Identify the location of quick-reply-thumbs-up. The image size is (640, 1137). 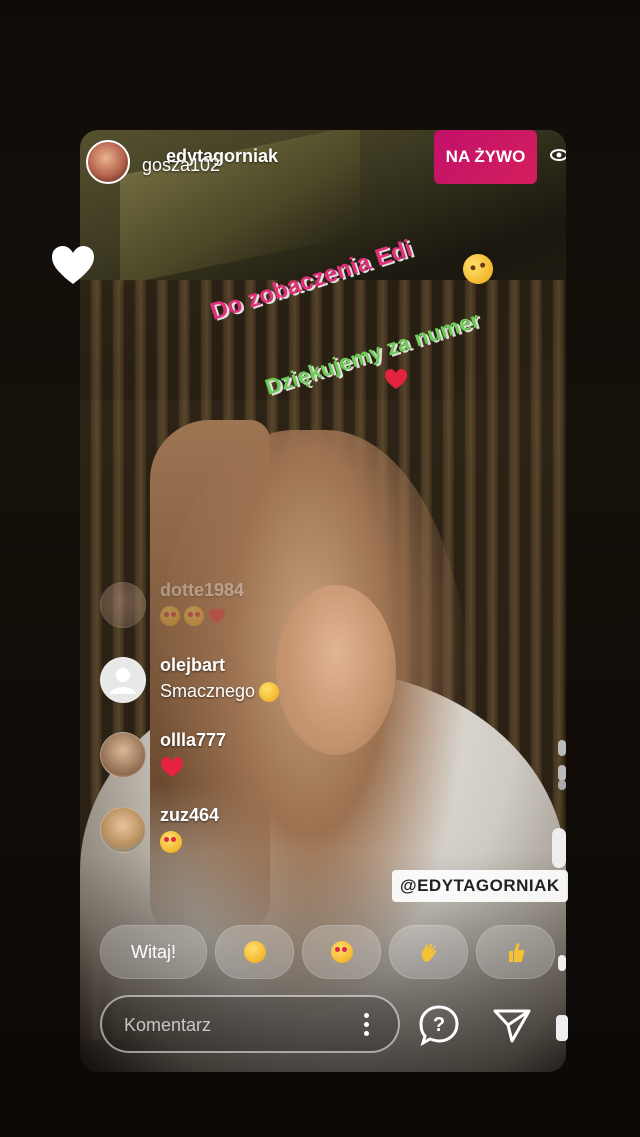
(515, 952).